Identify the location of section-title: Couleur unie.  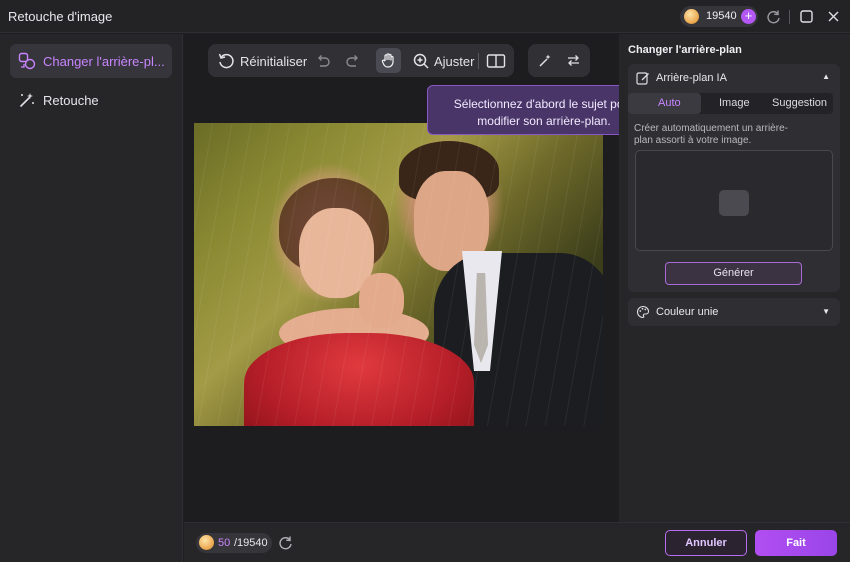
(687, 312).